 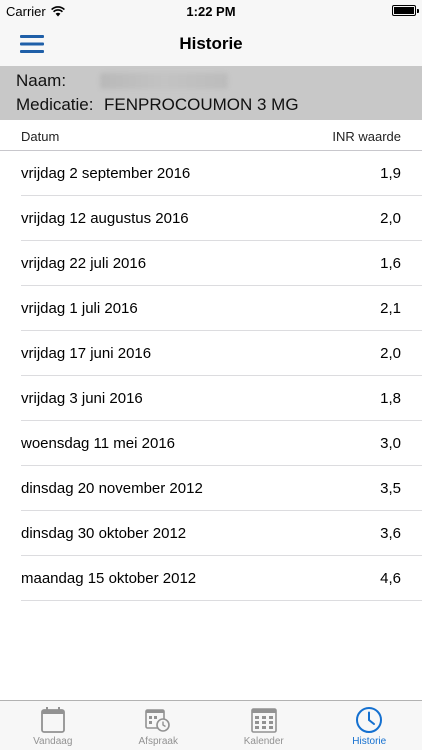 What do you see at coordinates (221, 263) in the screenshot?
I see `table-row: vrijdag 22 juli 2016 1,6` at bounding box center [221, 263].